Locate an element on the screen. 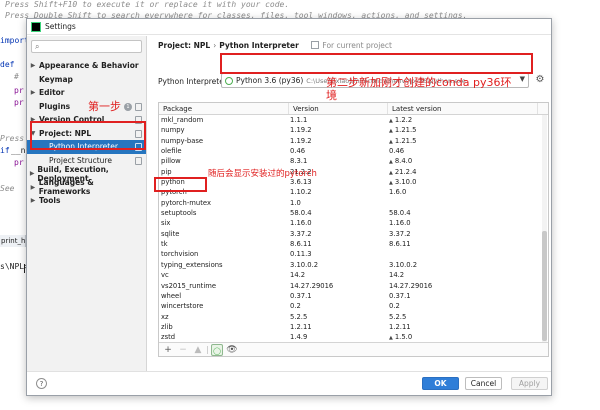 The height and width of the screenshot is (410, 600). scope-note: For current project is located at coordinates (351, 45).